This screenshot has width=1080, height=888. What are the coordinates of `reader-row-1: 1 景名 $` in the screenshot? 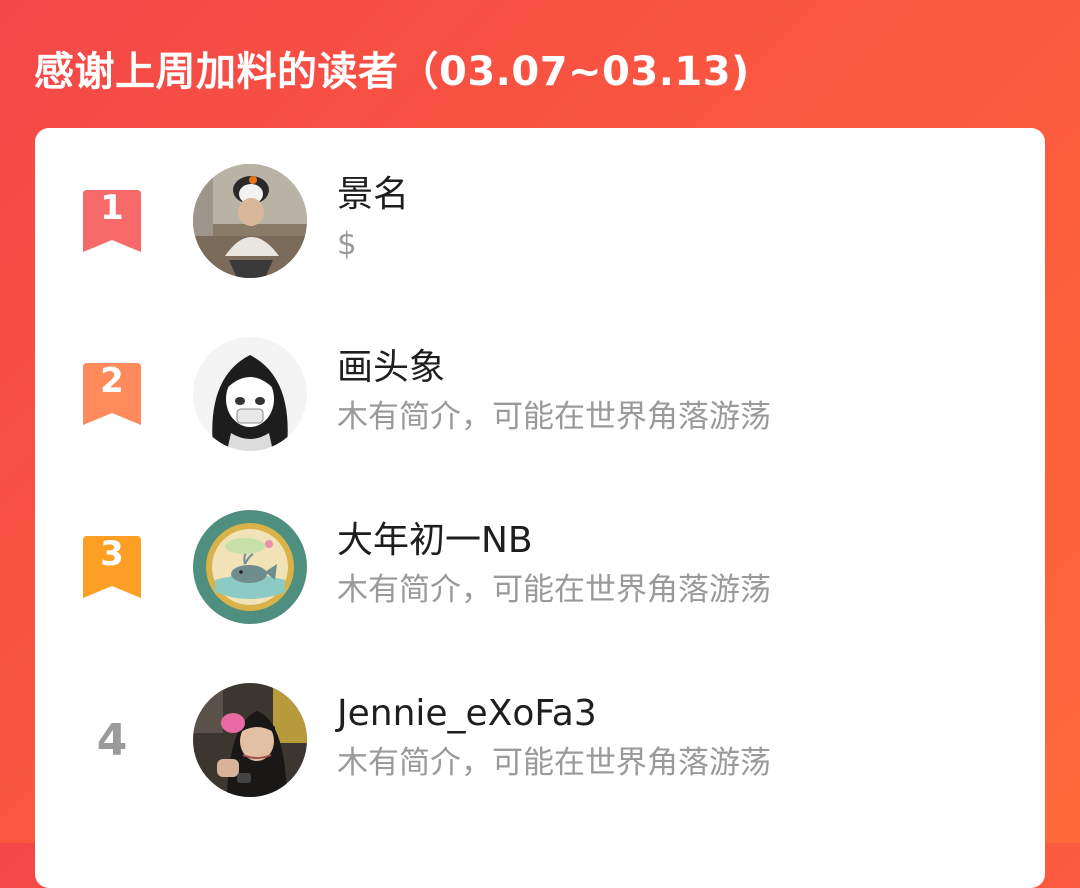 It's located at (540, 224).